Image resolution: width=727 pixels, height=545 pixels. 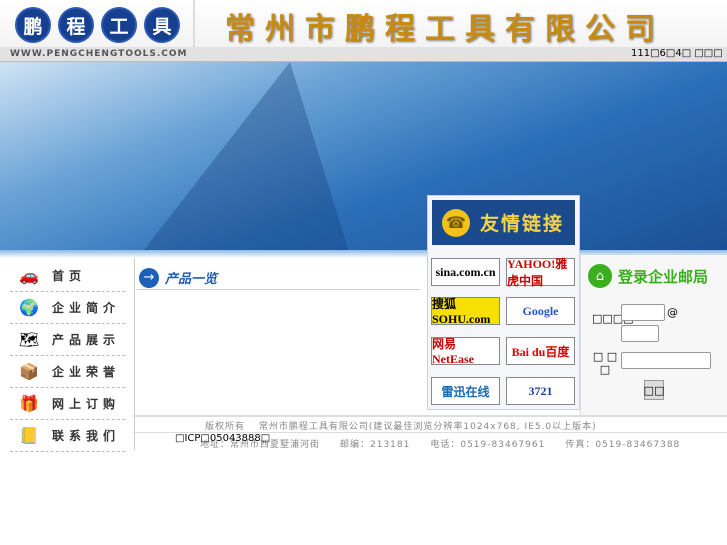 What do you see at coordinates (640, 333) in the screenshot?
I see `domain-input` at bounding box center [640, 333].